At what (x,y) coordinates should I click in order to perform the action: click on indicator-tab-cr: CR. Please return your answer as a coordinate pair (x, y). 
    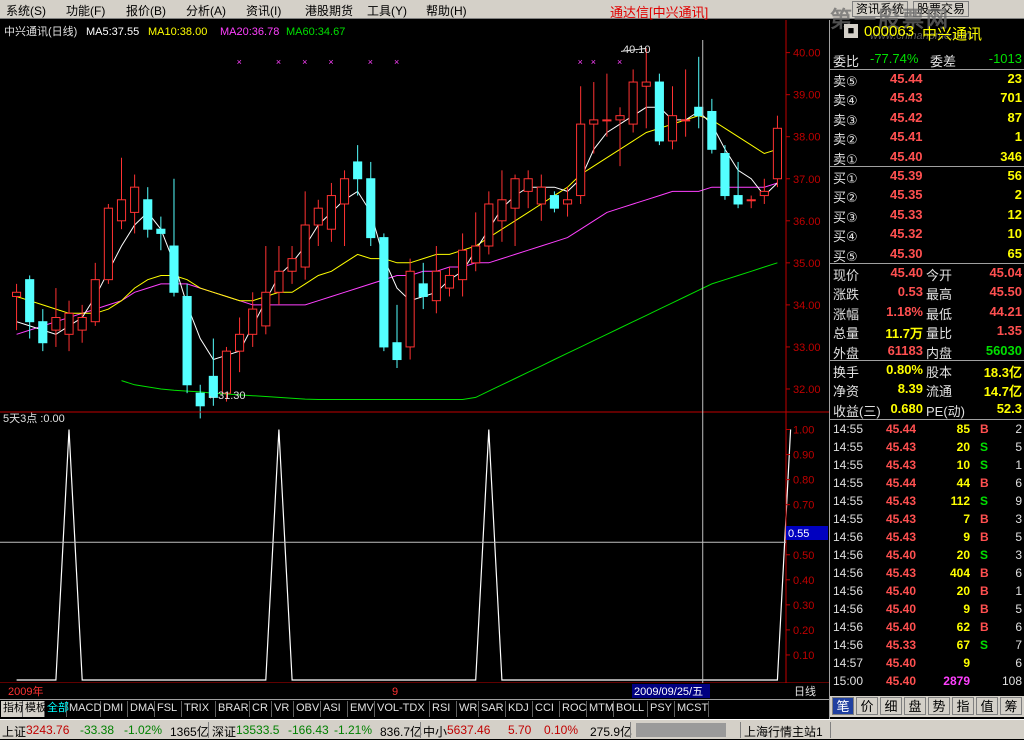
    Looking at the image, I should click on (261, 709).